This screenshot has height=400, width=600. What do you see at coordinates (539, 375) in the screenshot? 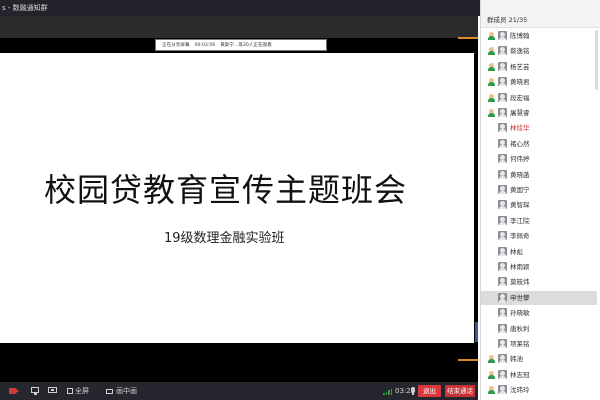
I see `member-row: 林志冠` at bounding box center [539, 375].